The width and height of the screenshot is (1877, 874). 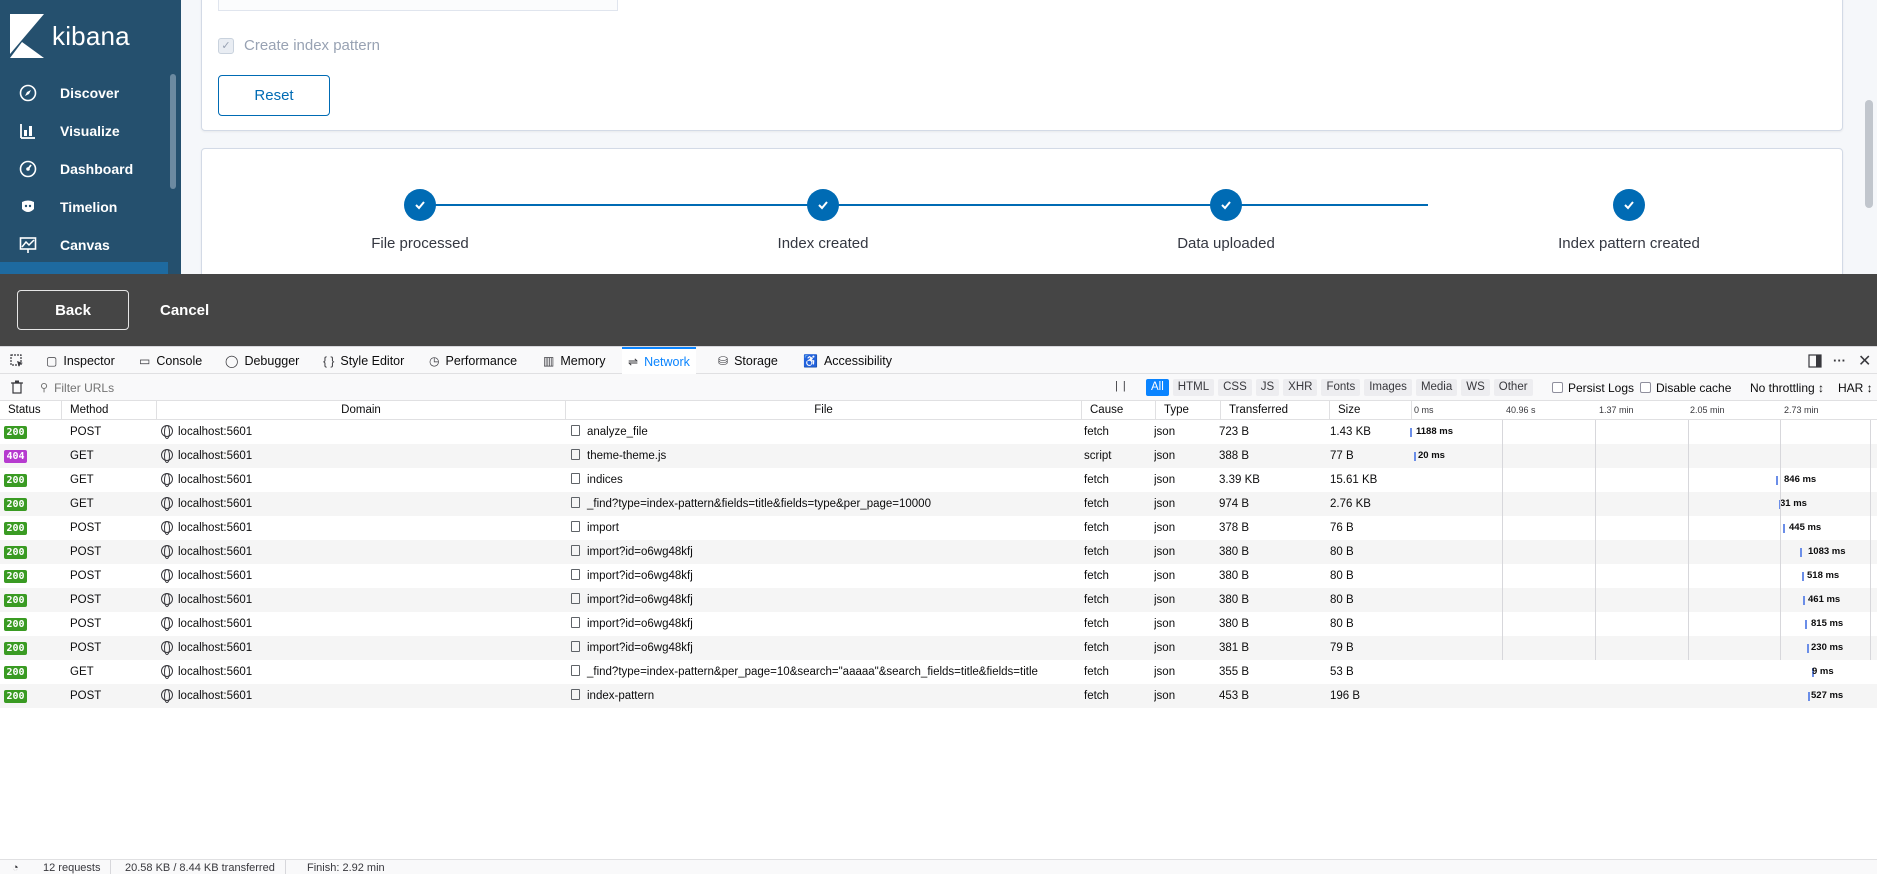 I want to click on filter-media: Media, so click(x=1436, y=387).